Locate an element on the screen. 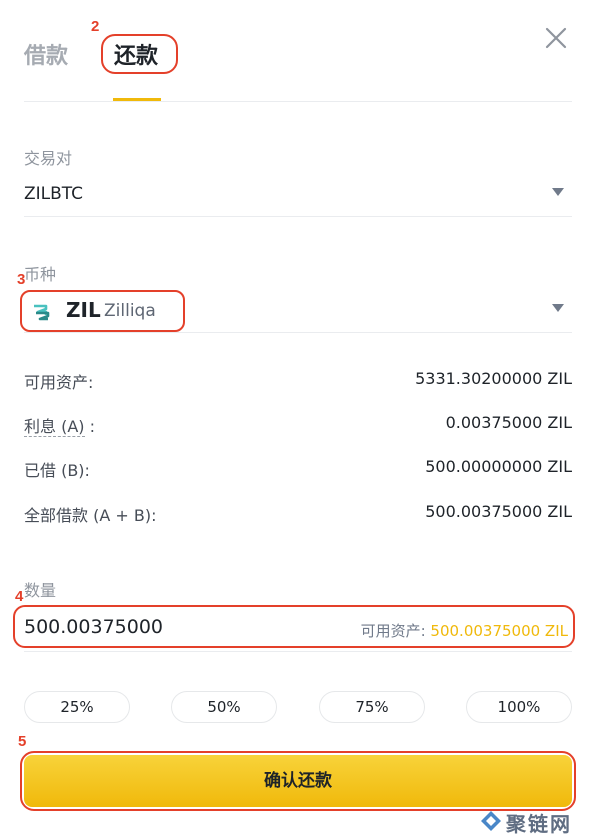  coin-divider is located at coordinates (298, 332).